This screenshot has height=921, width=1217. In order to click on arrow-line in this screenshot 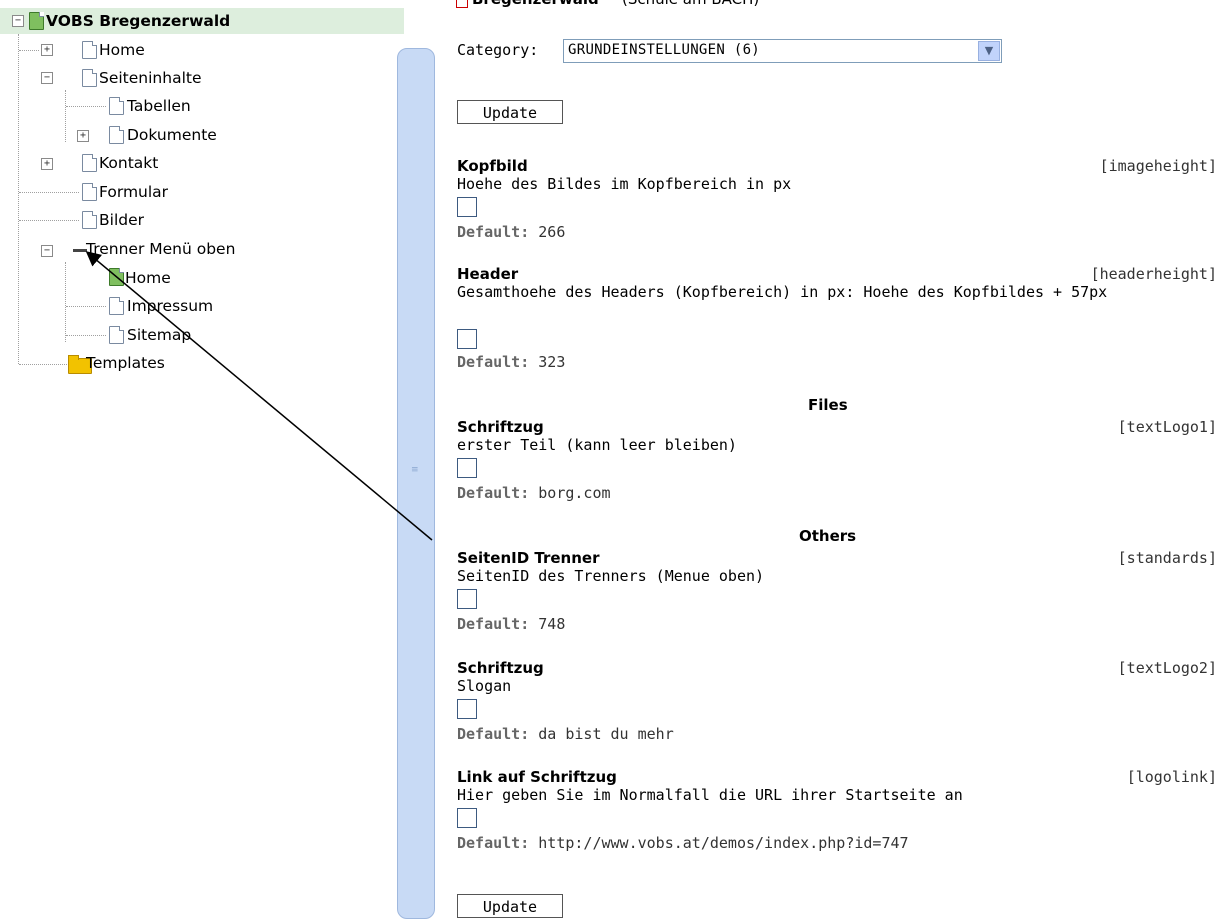, I will do `click(259, 396)`.